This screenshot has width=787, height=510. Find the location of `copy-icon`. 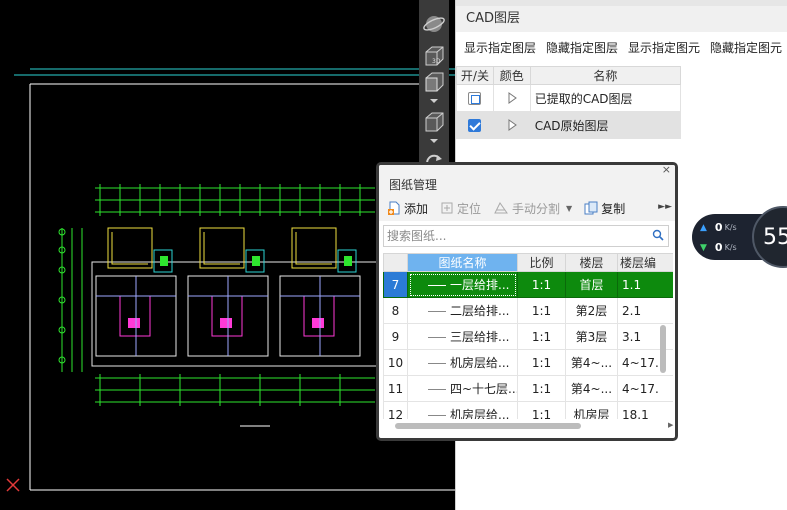

copy-icon is located at coordinates (591, 208).